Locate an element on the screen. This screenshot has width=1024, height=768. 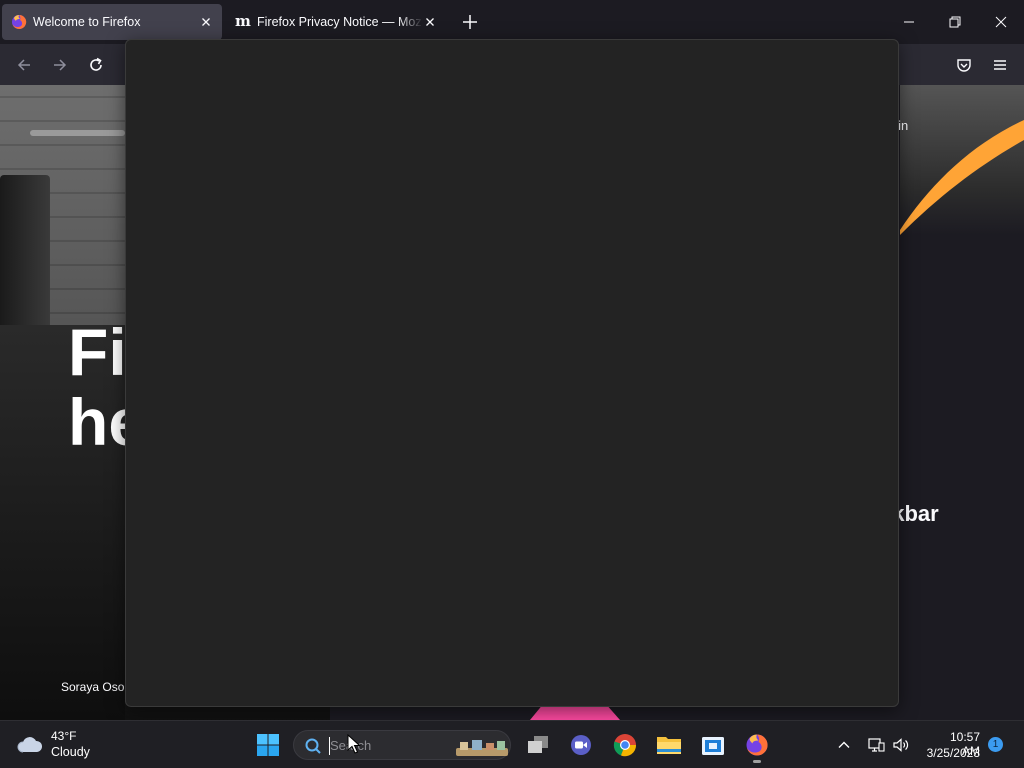
photo-pipe is located at coordinates (77, 133).